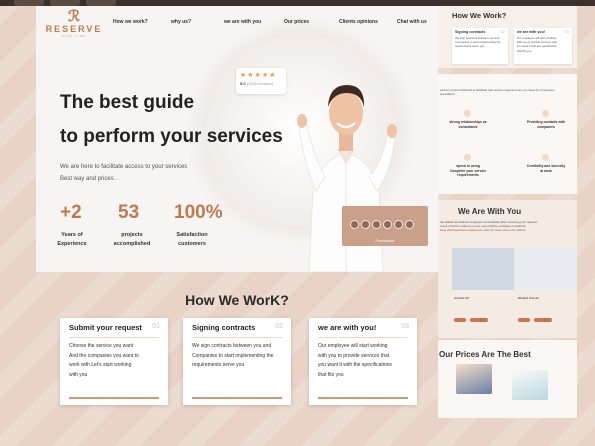  Describe the element at coordinates (468, 124) in the screenshot. I see `feature-relationships: strong relationships as consultants` at that location.